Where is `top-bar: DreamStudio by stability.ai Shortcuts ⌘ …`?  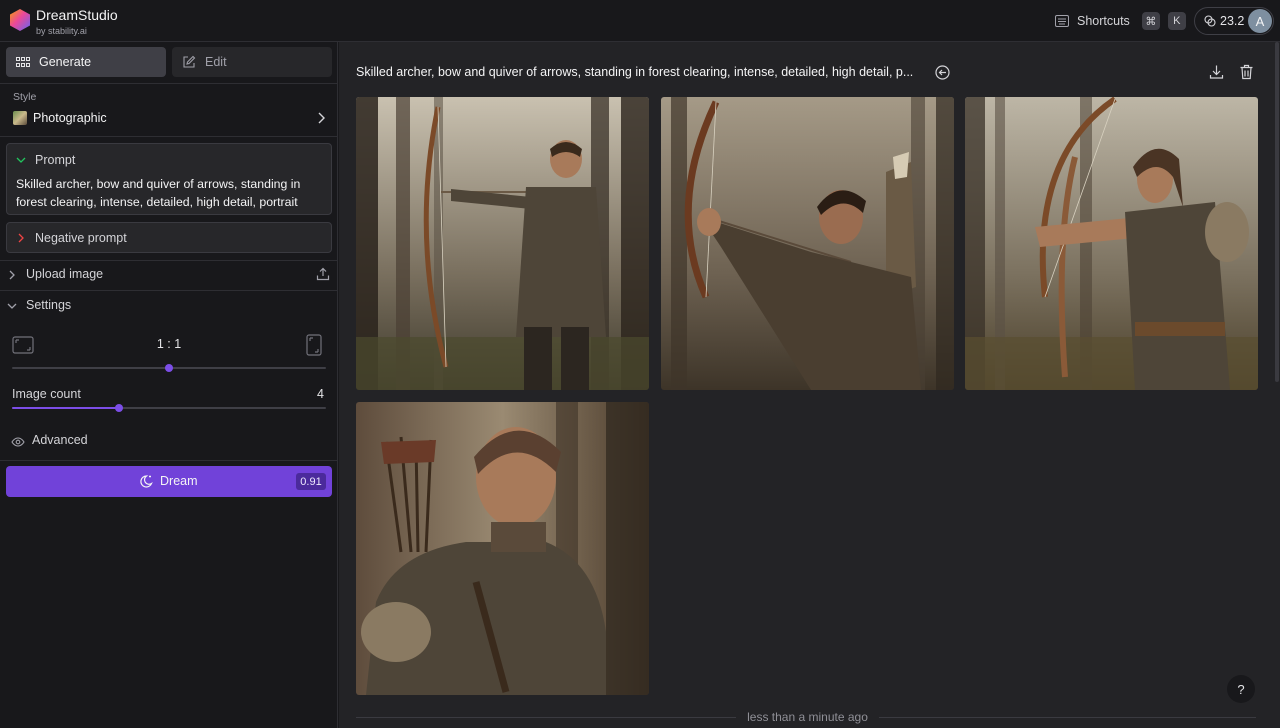 top-bar: DreamStudio by stability.ai Shortcuts ⌘ … is located at coordinates (640, 21).